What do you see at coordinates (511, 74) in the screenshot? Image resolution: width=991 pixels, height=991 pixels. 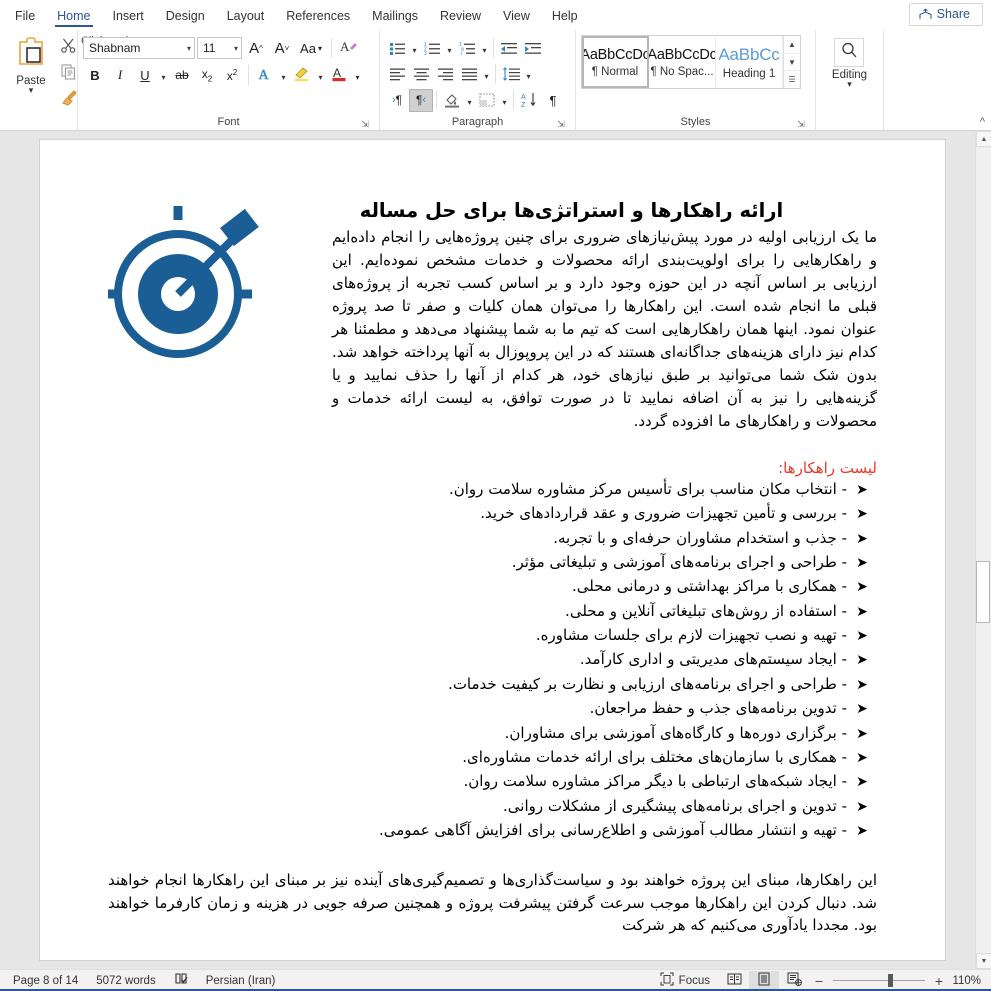 I see `line-spacing-button` at bounding box center [511, 74].